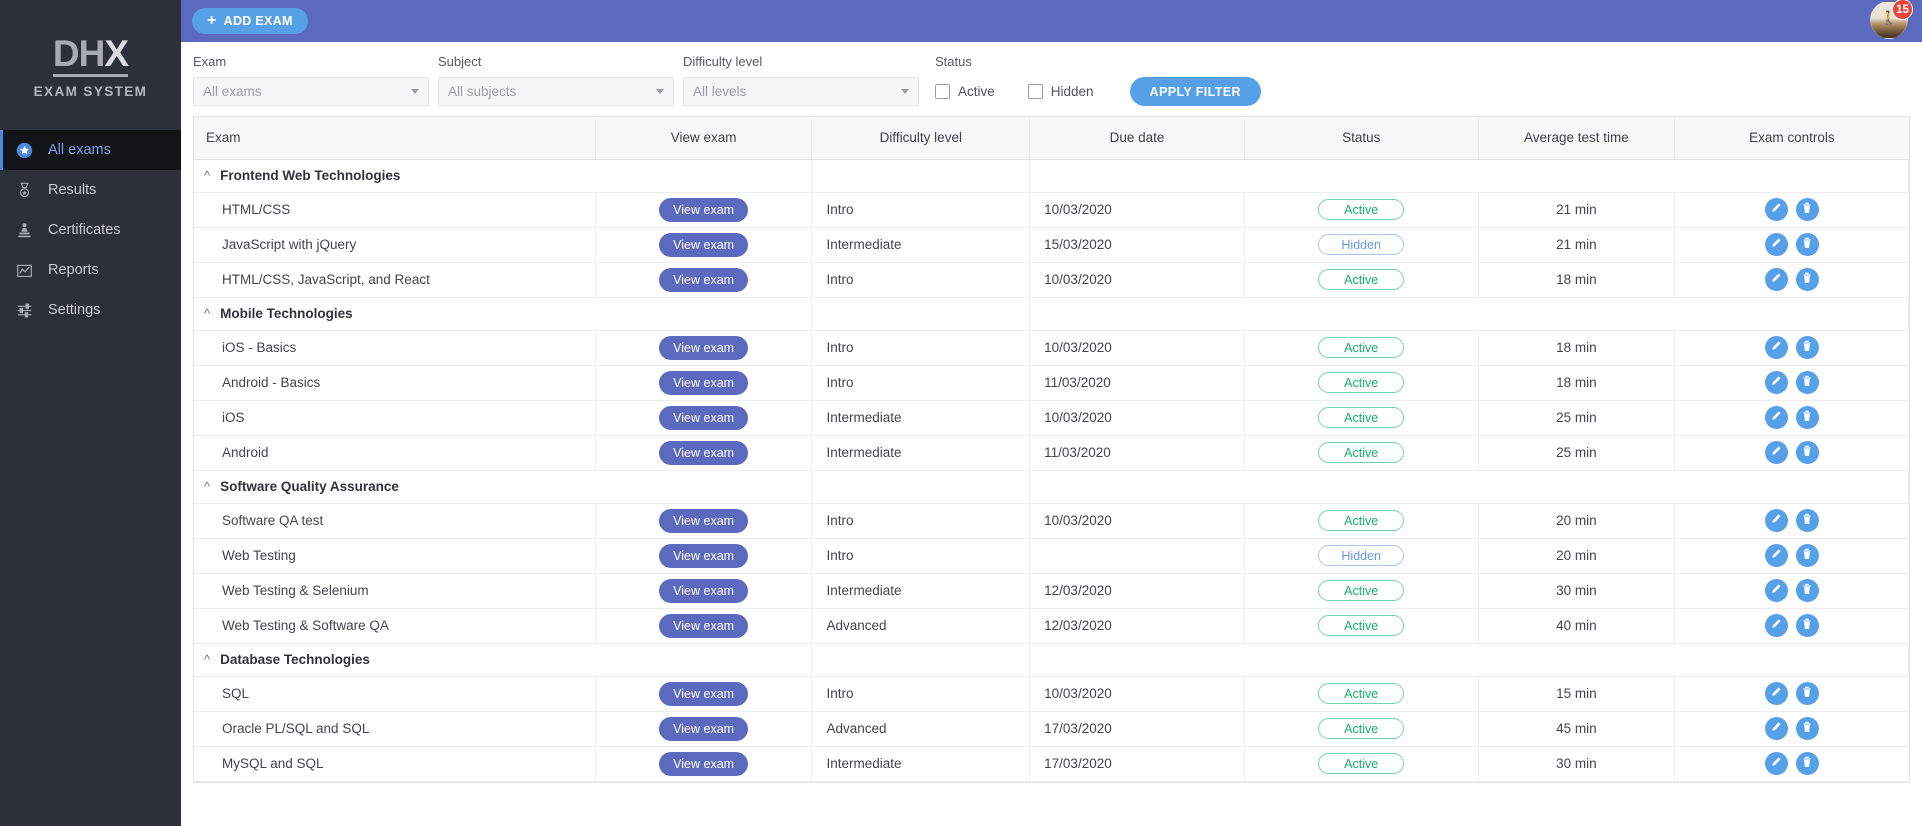  I want to click on group-header-row: ^ Frontend Web Technologies, so click(1051, 176).